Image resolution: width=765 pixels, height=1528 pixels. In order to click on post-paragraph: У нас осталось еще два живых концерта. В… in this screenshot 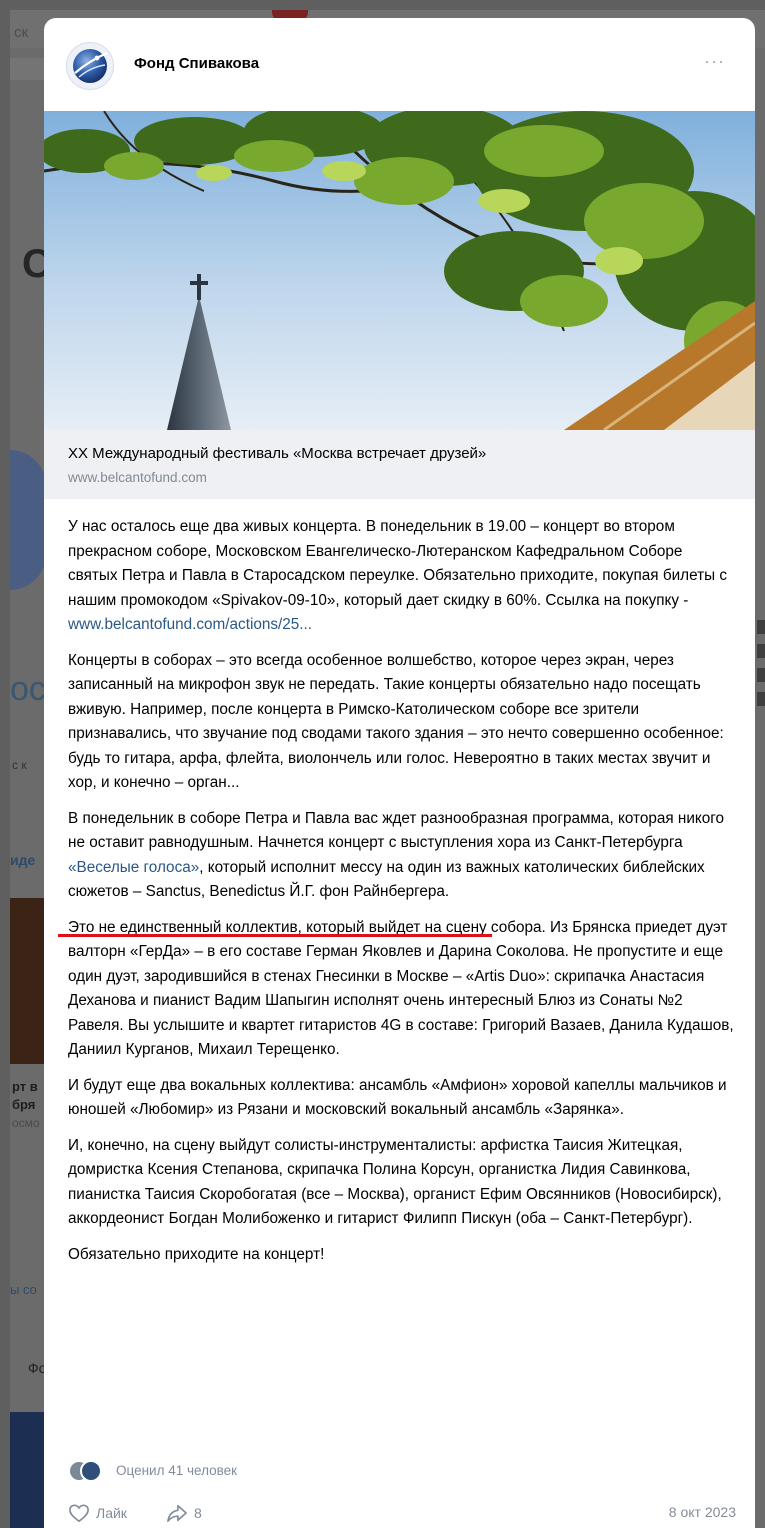, I will do `click(402, 576)`.